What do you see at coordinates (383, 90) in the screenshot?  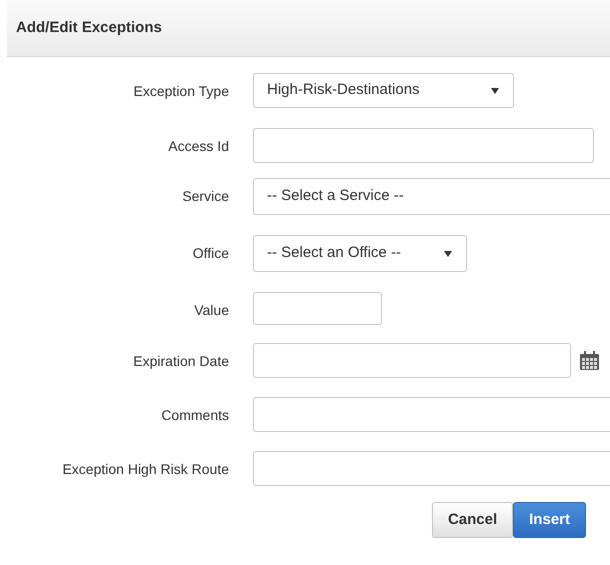 I see `select-field: High-Risk-Destinations` at bounding box center [383, 90].